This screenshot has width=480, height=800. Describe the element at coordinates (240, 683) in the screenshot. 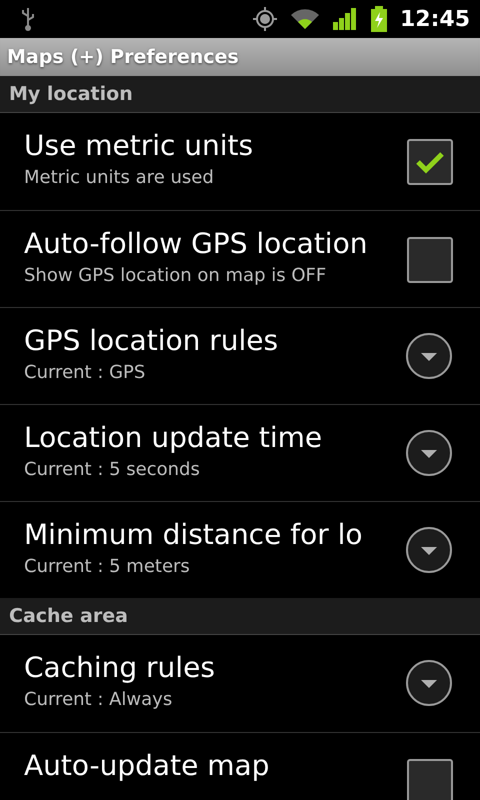

I see `preference-row: Caching rules Current : Always` at that location.